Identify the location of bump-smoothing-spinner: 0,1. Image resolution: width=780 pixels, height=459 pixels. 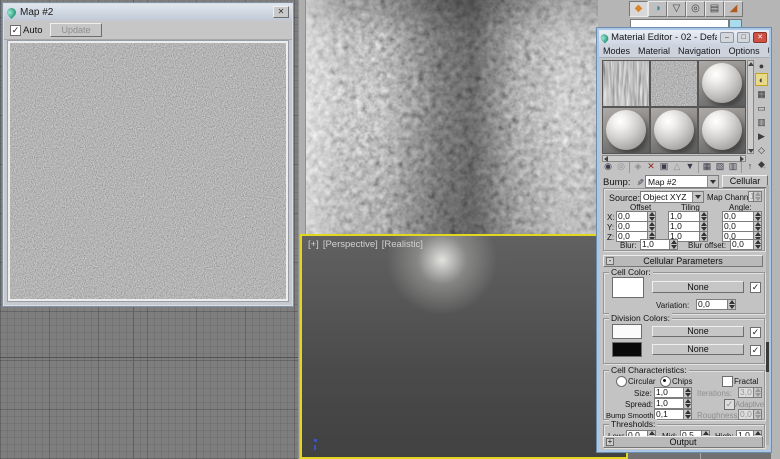
(673, 414).